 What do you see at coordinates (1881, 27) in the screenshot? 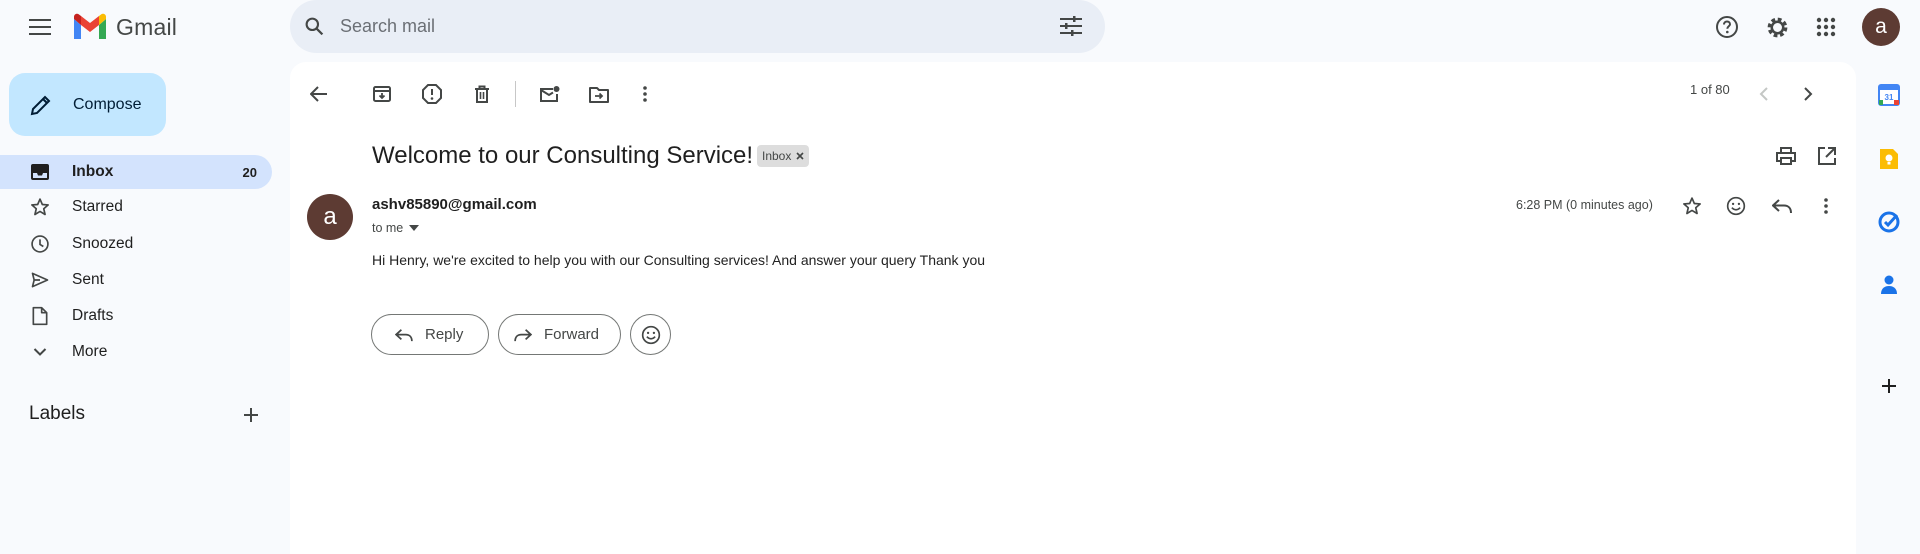
I see `account-avatar: a` at bounding box center [1881, 27].